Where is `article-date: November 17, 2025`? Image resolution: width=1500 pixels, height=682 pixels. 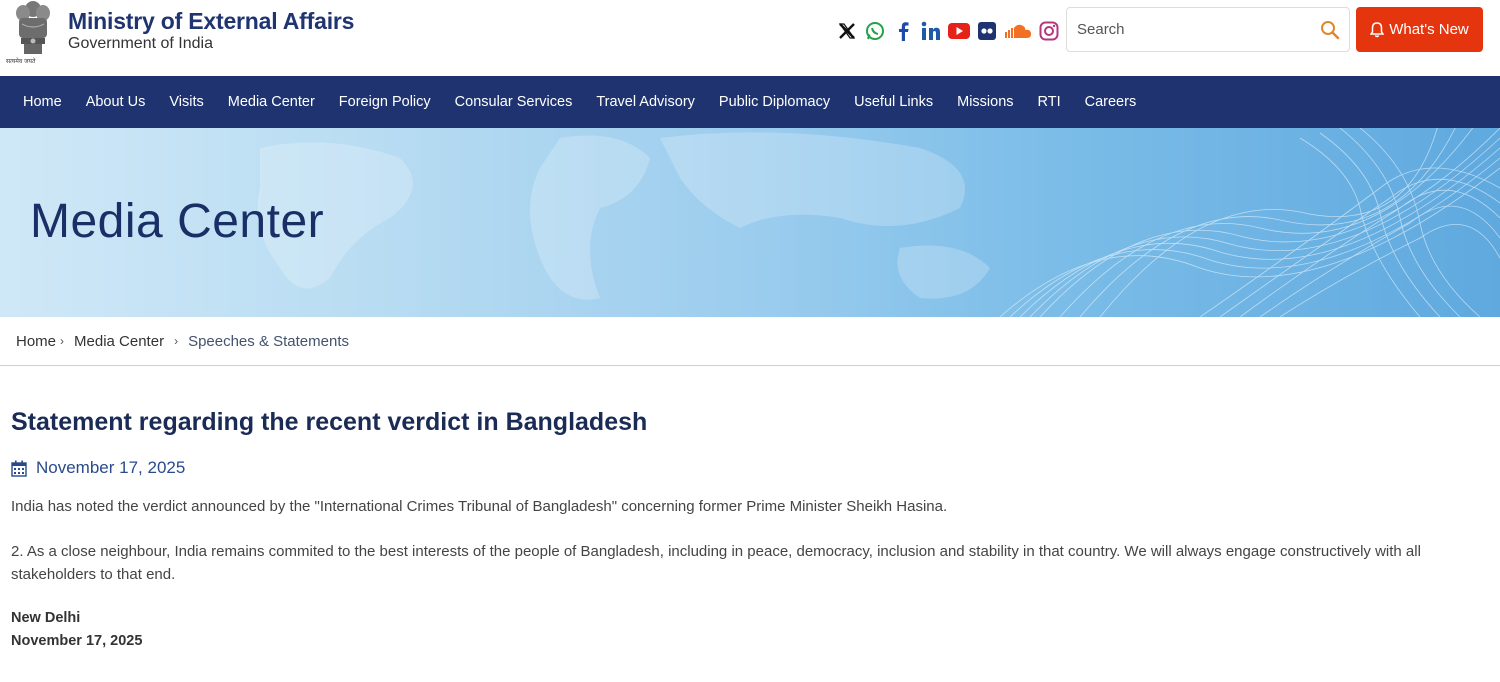
article-date: November 17, 2025 is located at coordinates (111, 467).